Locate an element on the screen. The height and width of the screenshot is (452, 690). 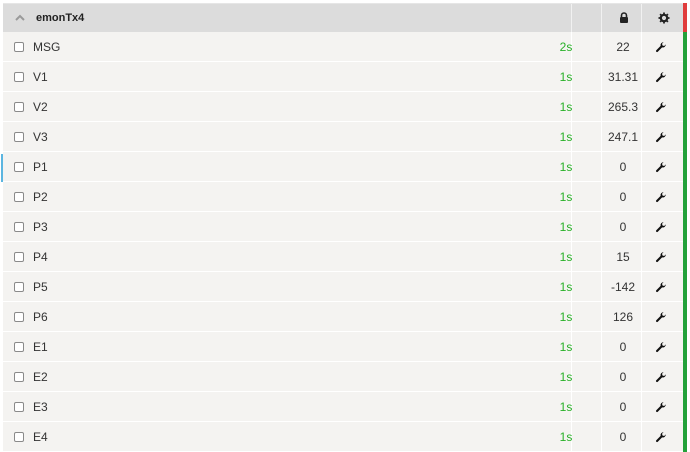
feed-value: 247.1 is located at coordinates (623, 137).